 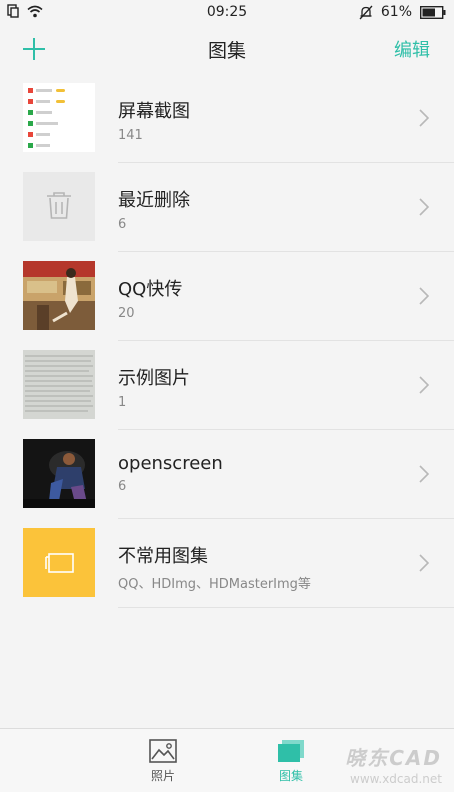 I want to click on page-title: 图集, so click(x=226, y=51).